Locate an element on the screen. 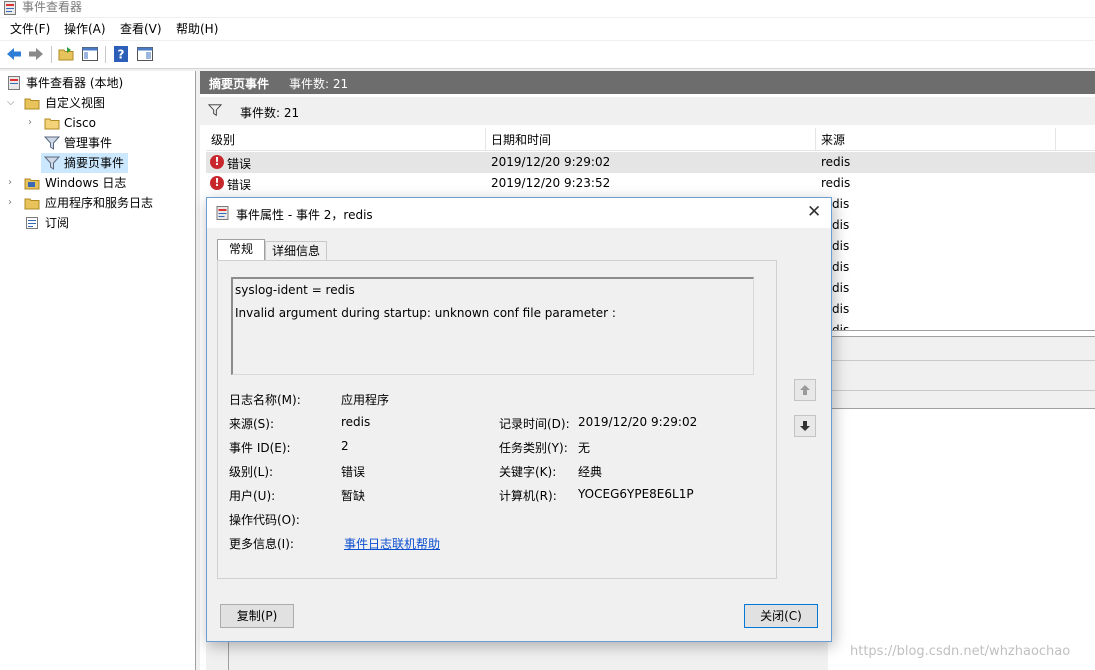  pane-event-count: 事件数: 21 is located at coordinates (319, 84).